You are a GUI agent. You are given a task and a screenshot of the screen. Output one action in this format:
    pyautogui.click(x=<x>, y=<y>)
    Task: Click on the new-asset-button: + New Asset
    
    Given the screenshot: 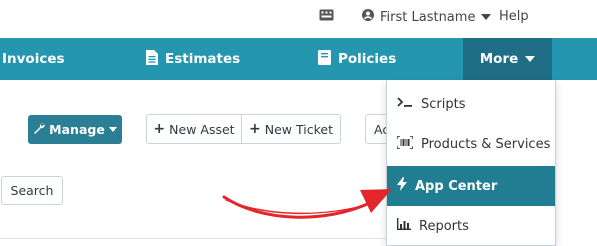 What is the action you would take?
    pyautogui.click(x=194, y=129)
    